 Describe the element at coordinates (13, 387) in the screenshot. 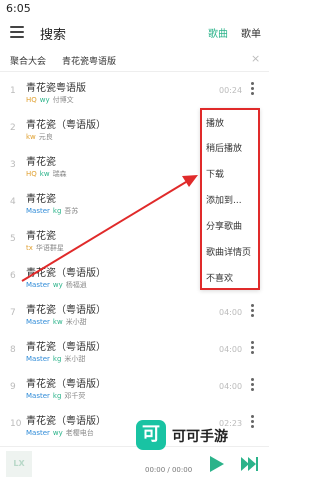

I see `song-index: 9` at that location.